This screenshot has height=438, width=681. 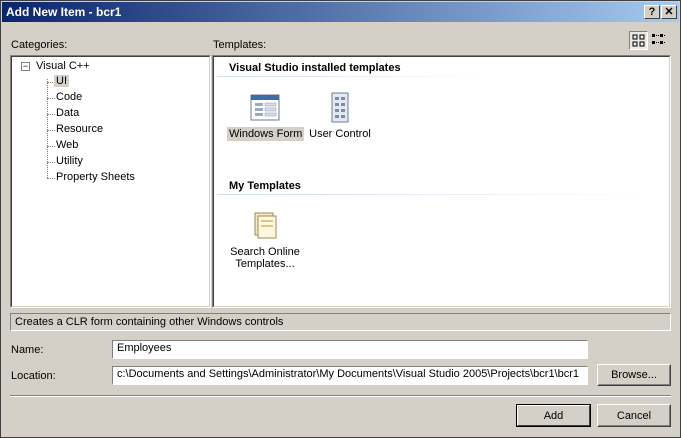 What do you see at coordinates (69, 97) in the screenshot?
I see `tree-item-code: Code` at bounding box center [69, 97].